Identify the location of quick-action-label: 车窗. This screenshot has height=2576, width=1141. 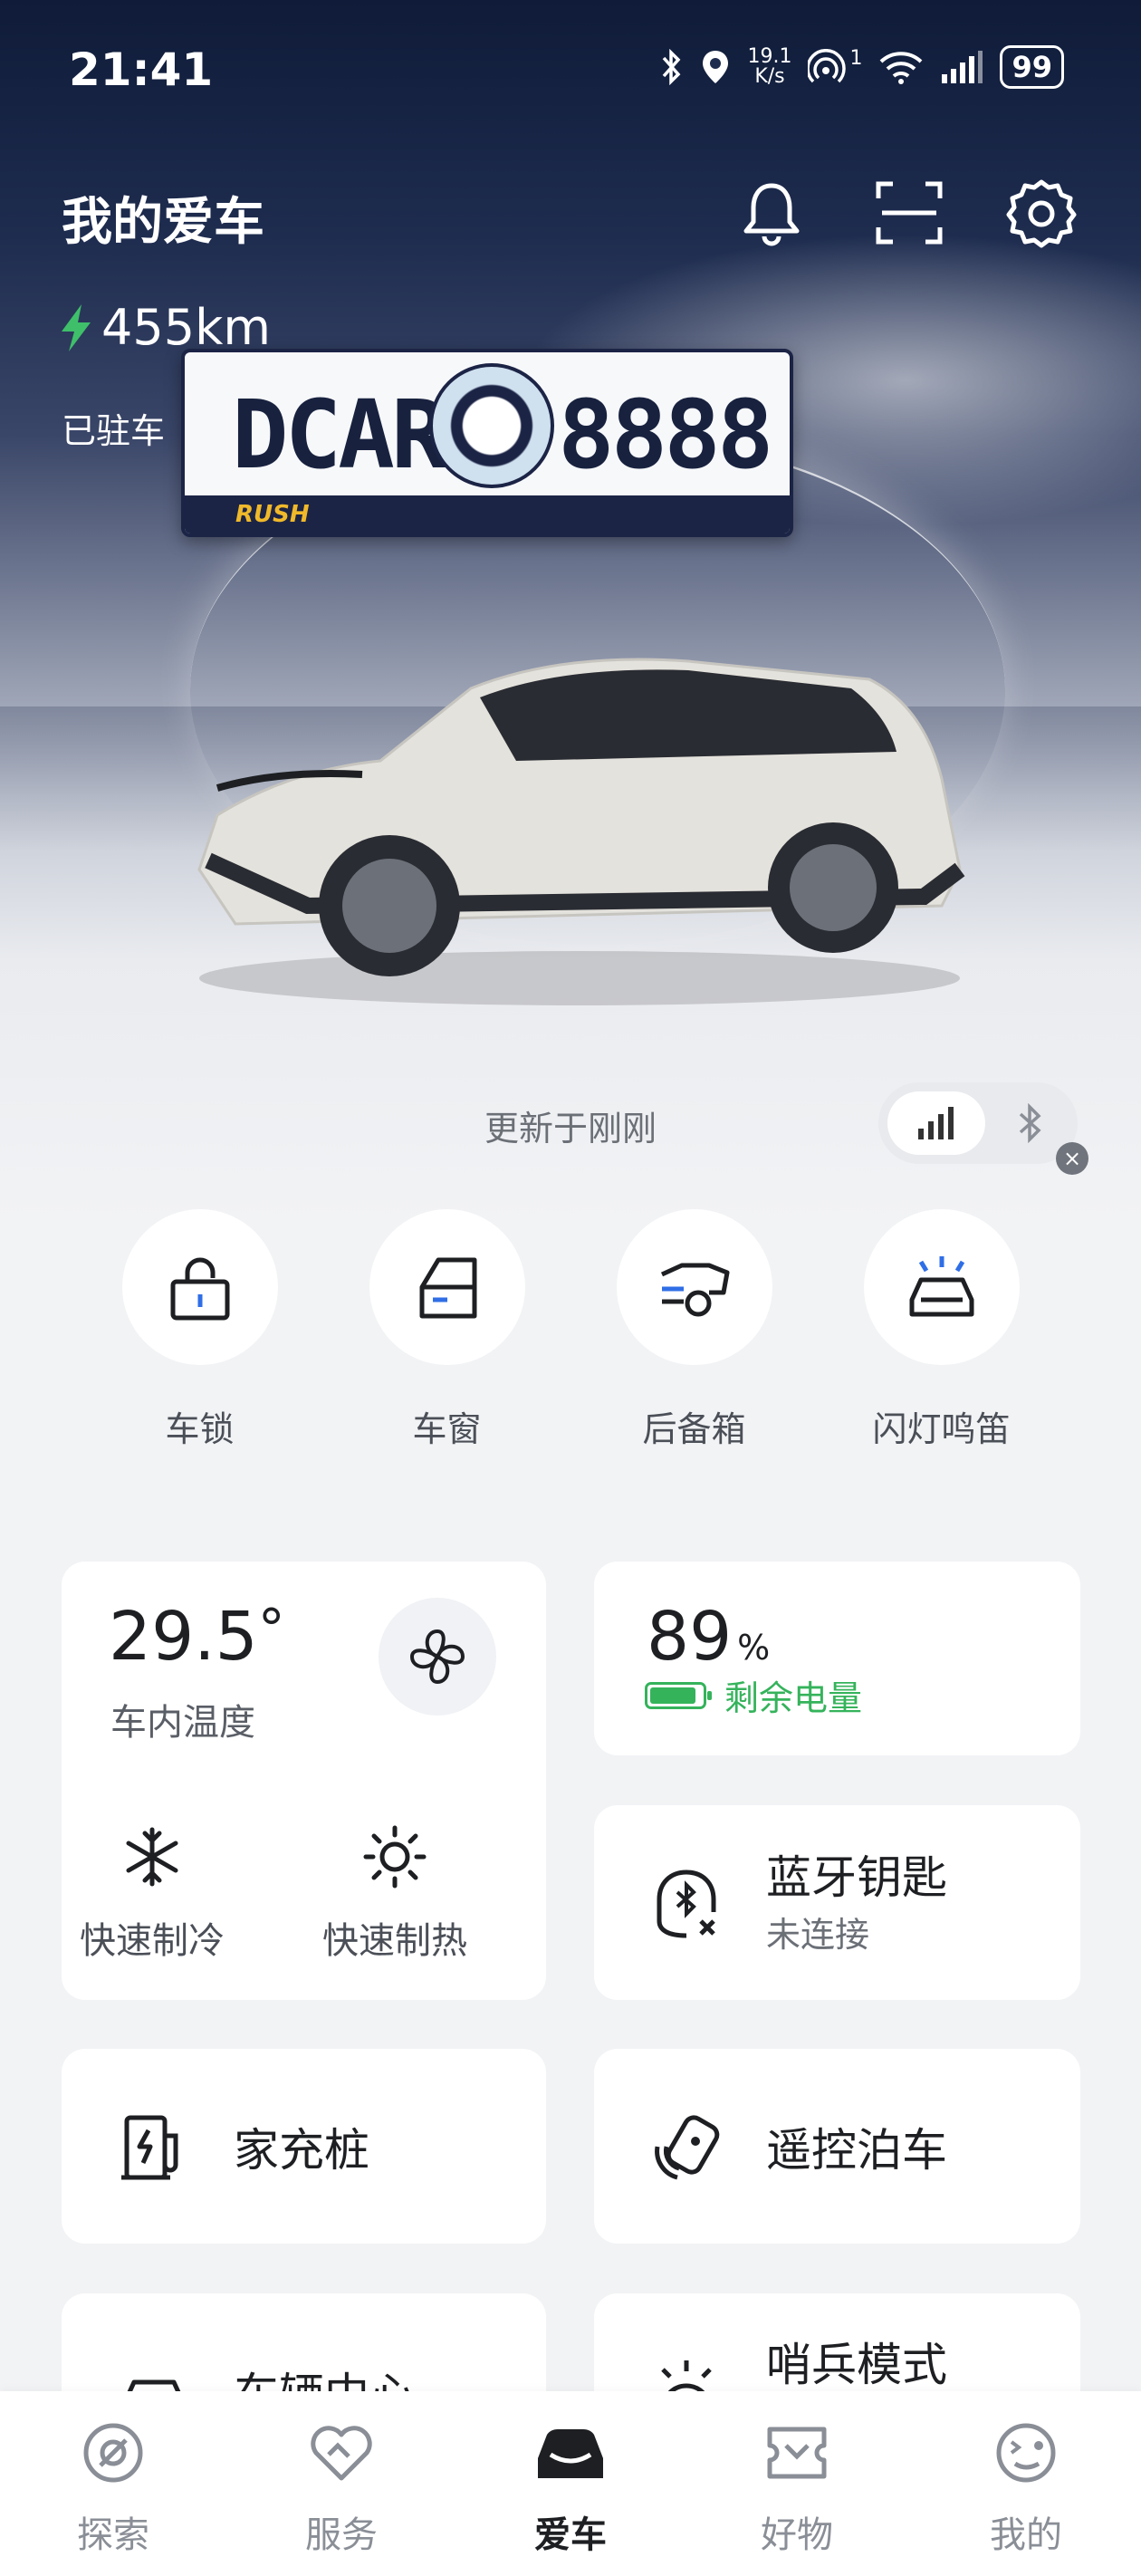
(447, 1429).